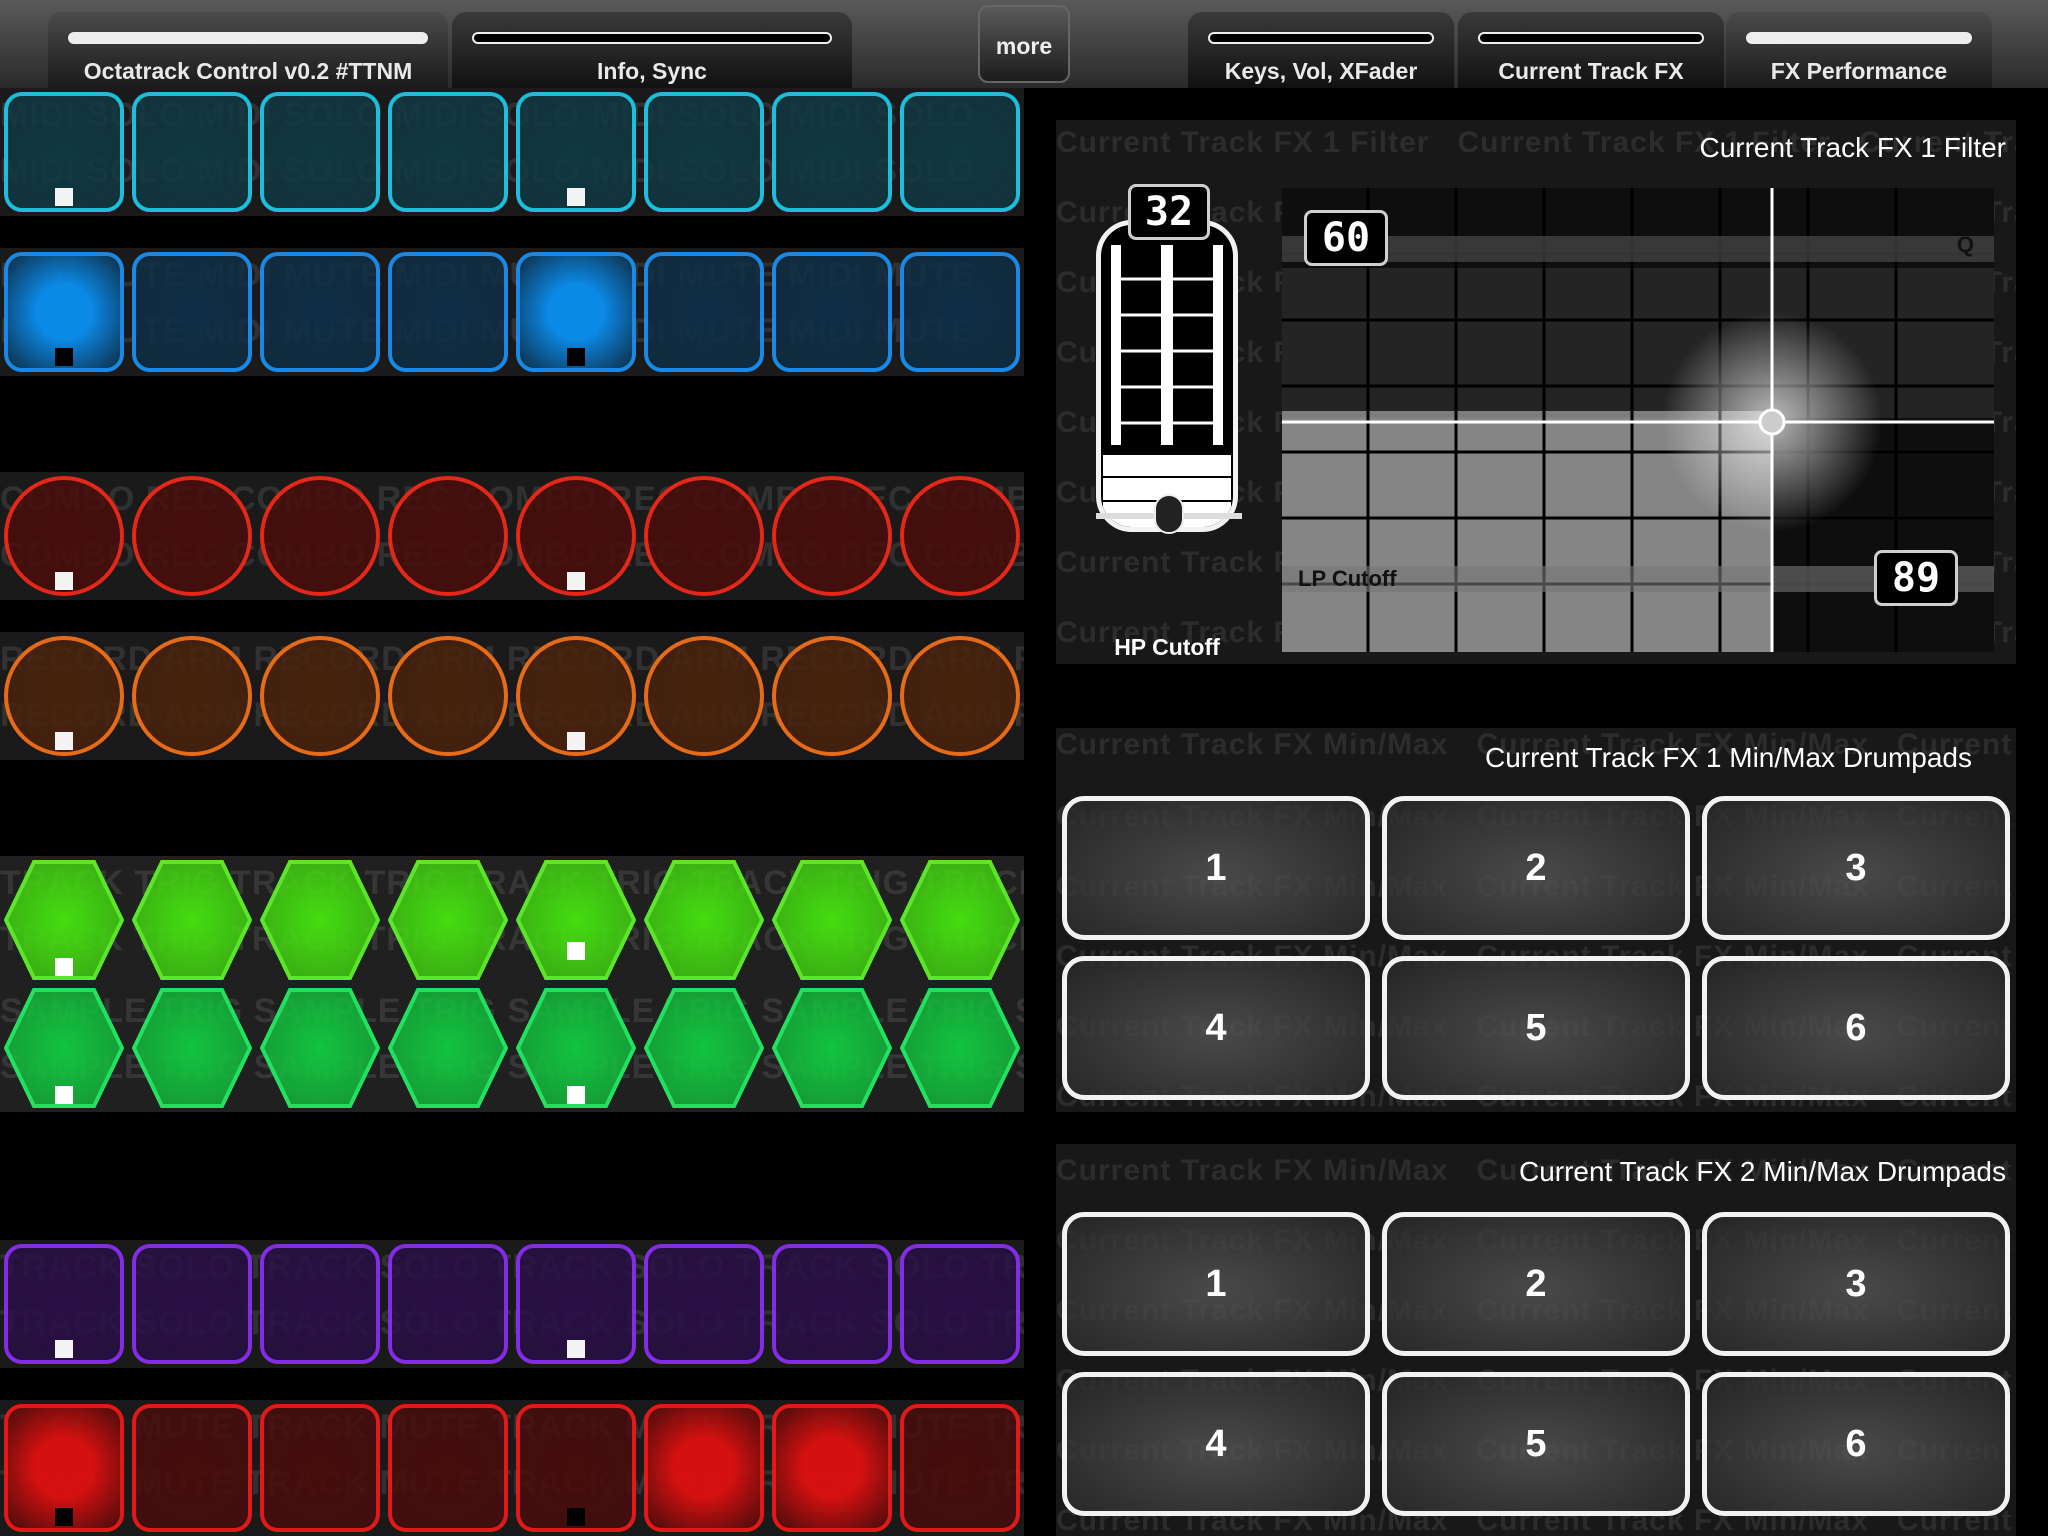  Describe the element at coordinates (1321, 50) in the screenshot. I see `tab-keys-vol-xfader: Keys, Vol, XFader` at that location.